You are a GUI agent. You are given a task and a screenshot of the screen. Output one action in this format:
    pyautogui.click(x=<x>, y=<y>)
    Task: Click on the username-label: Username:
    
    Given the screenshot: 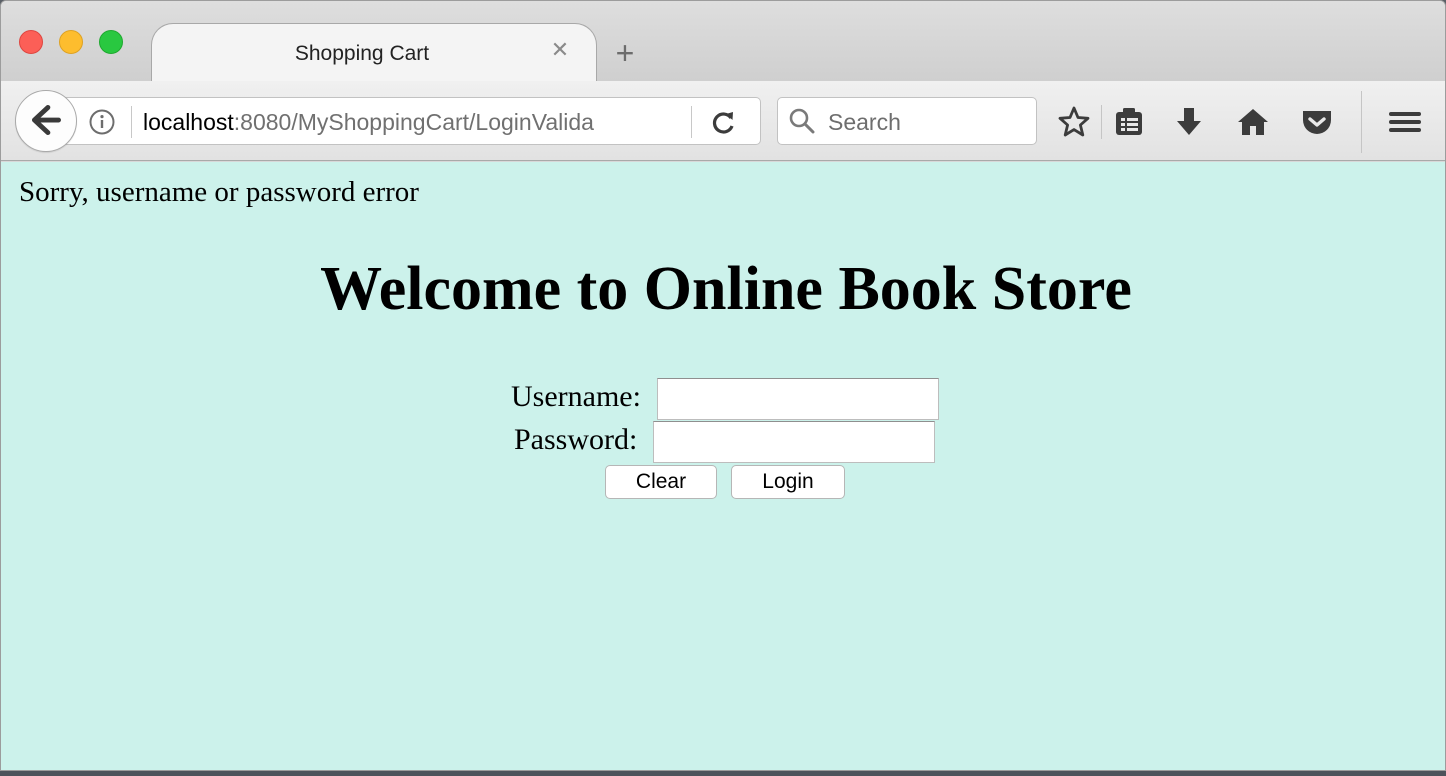 What is the action you would take?
    pyautogui.click(x=576, y=397)
    